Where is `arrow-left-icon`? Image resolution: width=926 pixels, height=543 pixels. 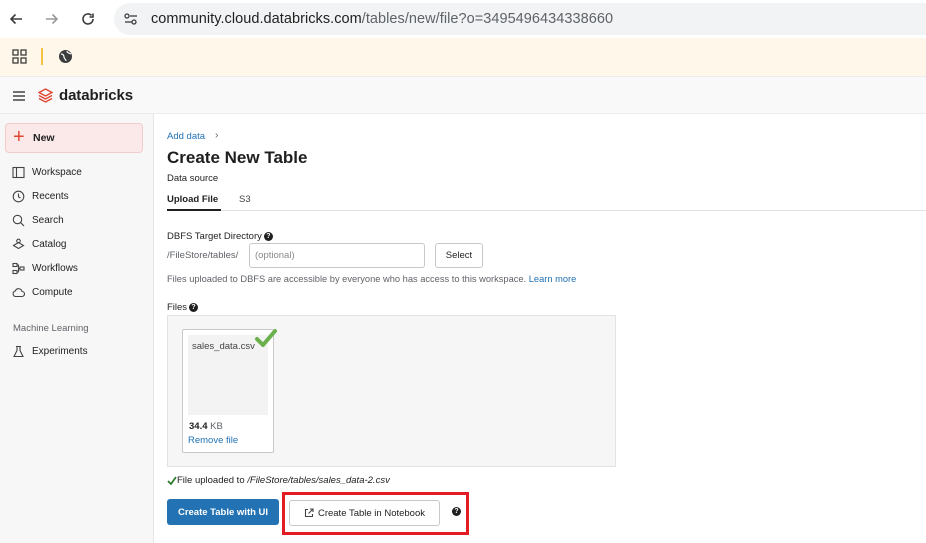 arrow-left-icon is located at coordinates (15, 19).